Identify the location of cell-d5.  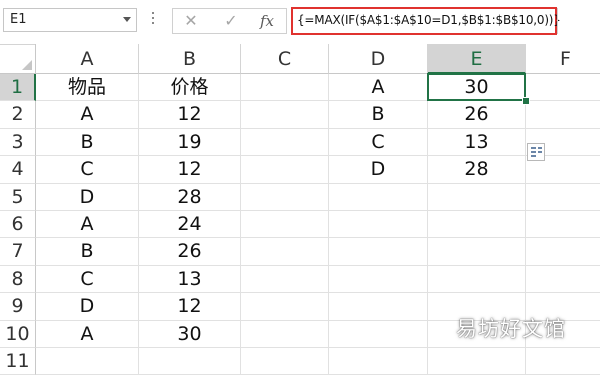
(378, 197).